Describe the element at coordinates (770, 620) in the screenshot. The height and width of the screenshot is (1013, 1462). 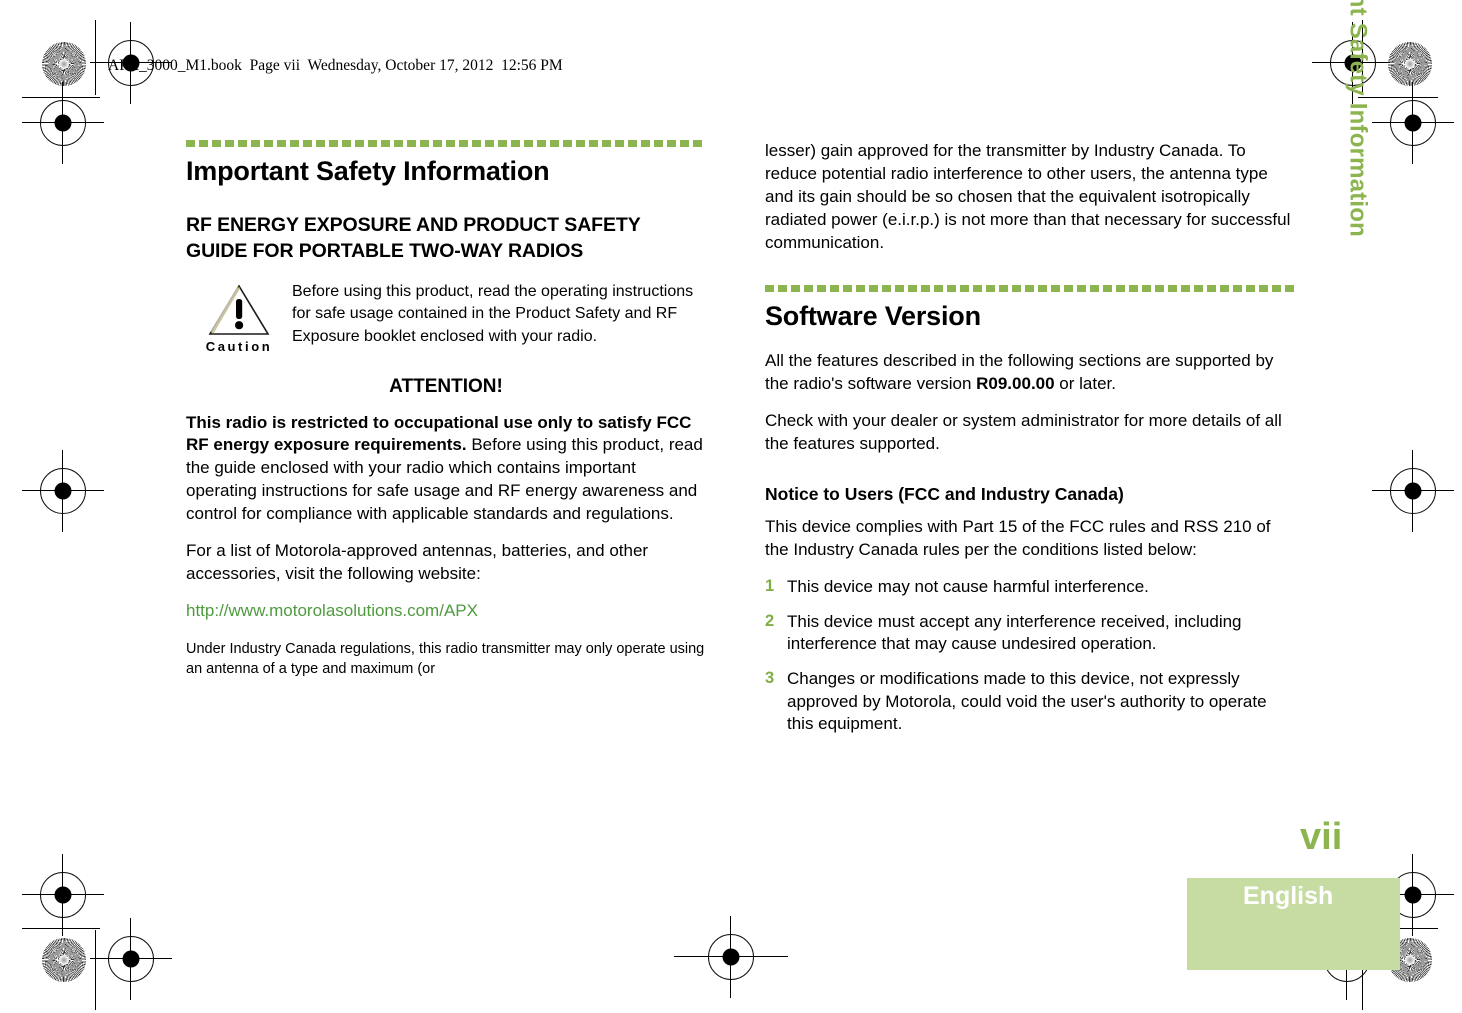
I see `list-item-number: 2` at that location.